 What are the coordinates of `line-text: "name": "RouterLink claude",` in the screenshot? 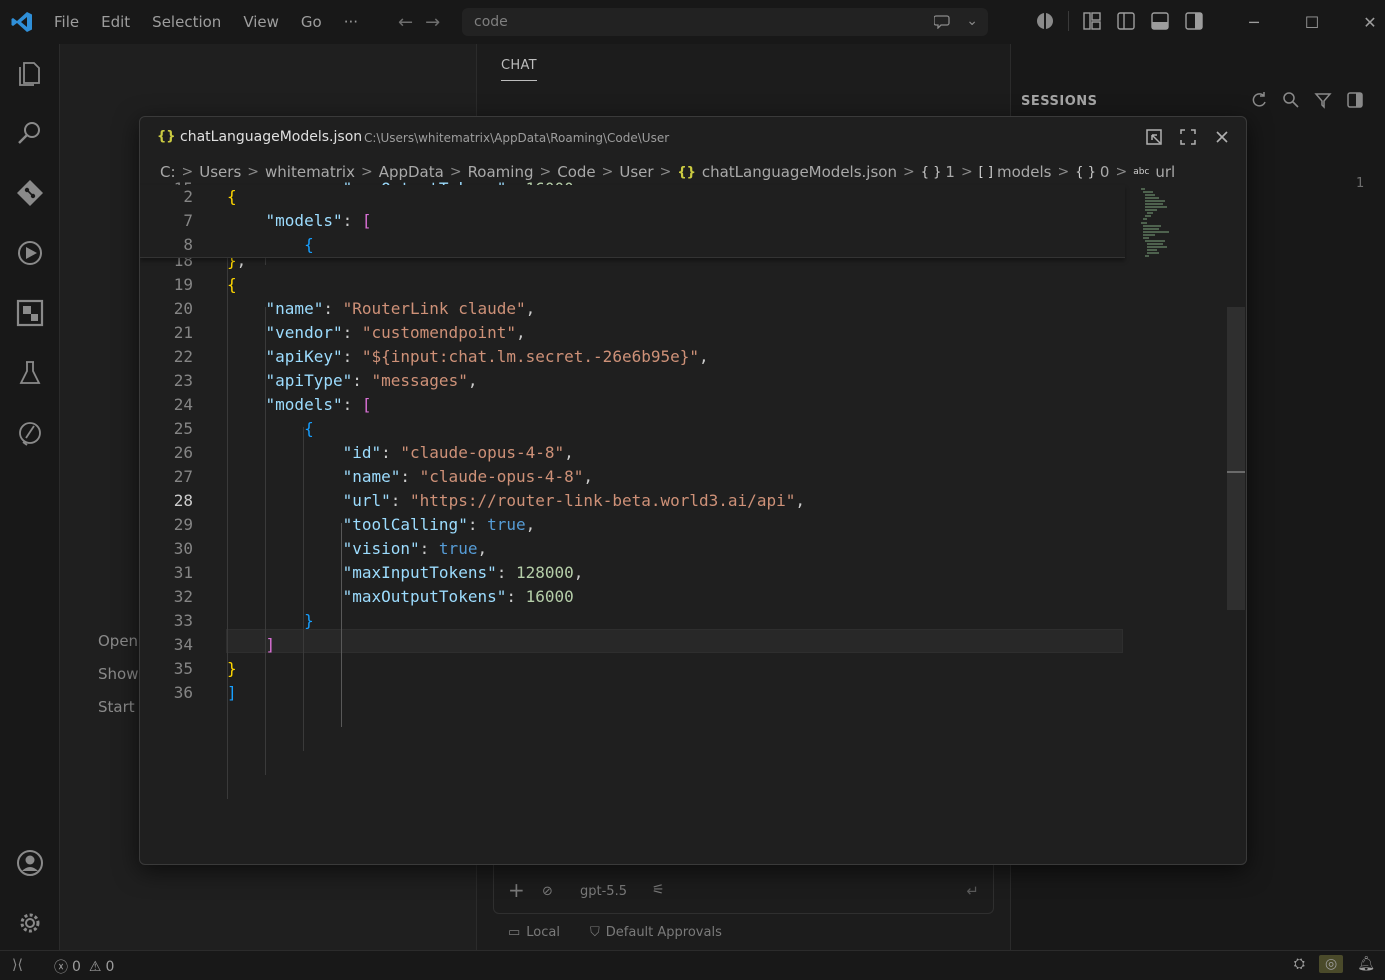 It's located at (400, 308).